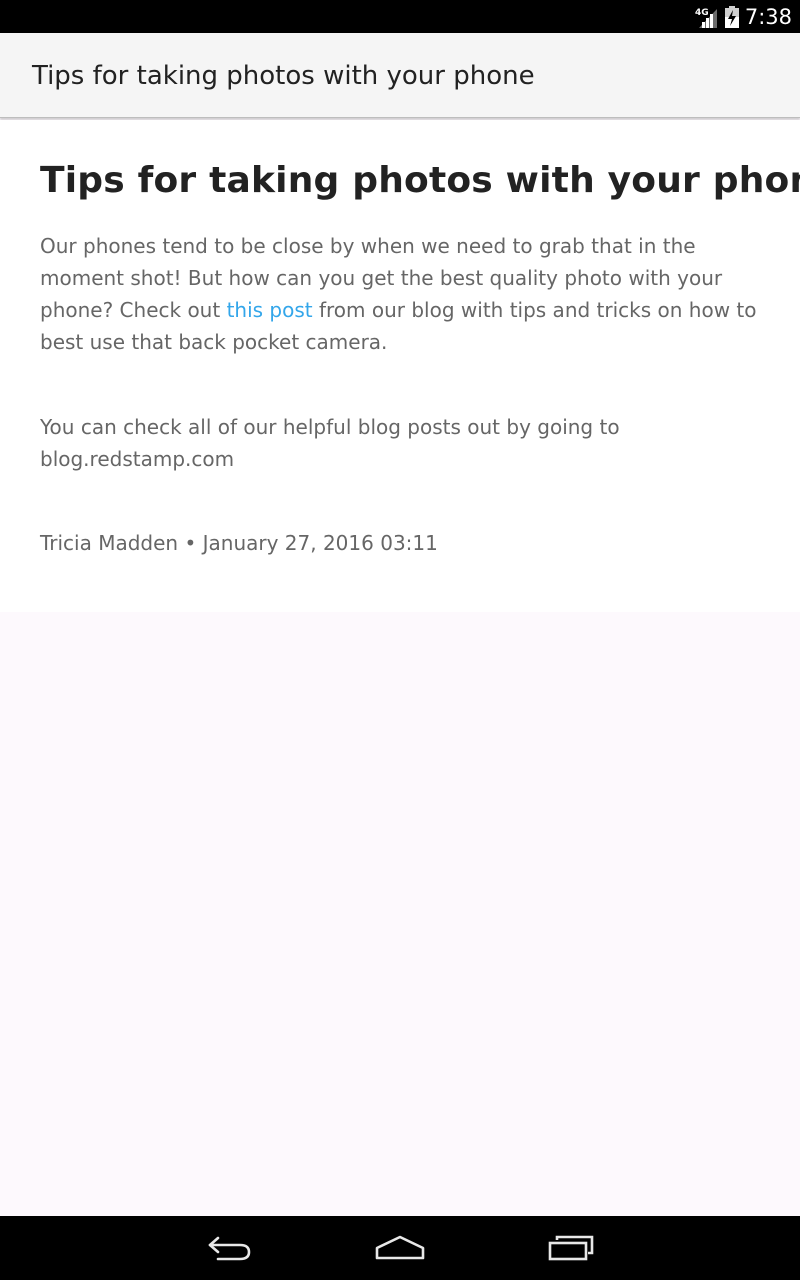 The width and height of the screenshot is (800, 1280). I want to click on signal-icon: 4G, so click(706, 18).